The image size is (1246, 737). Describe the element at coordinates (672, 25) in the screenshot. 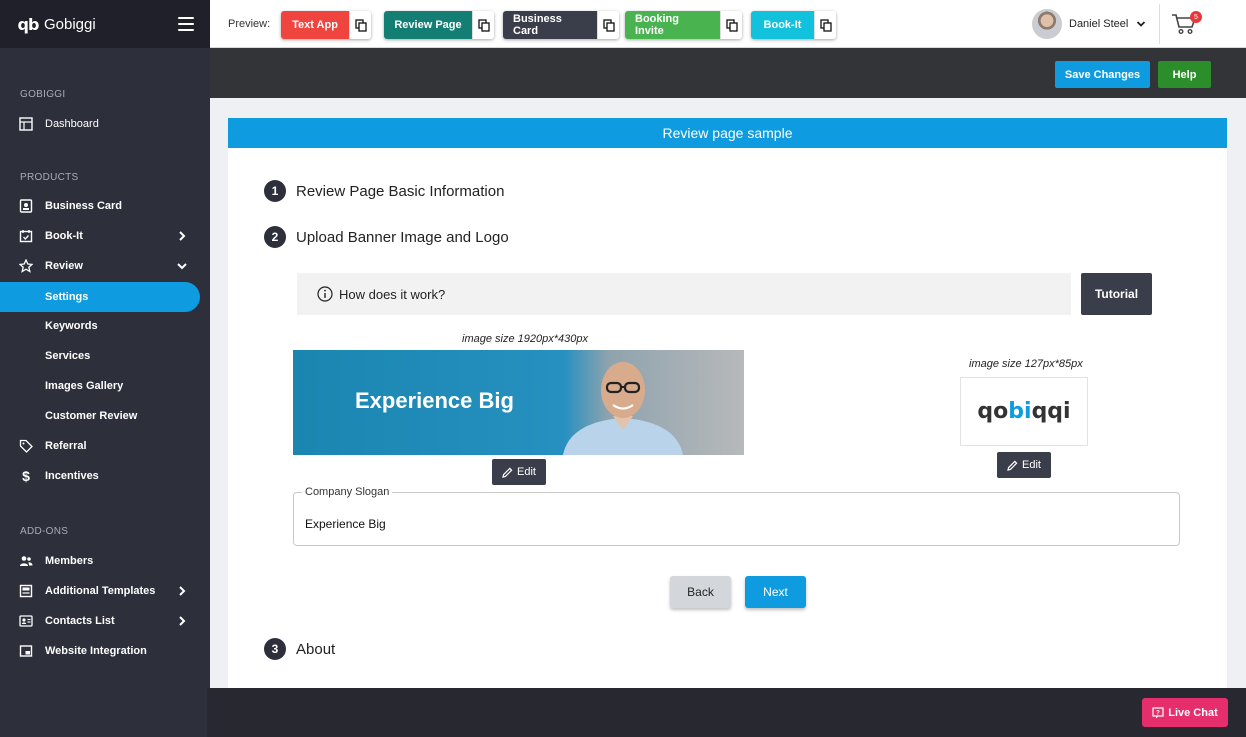

I see `preview-booking-invite-button: Booking Invite` at that location.